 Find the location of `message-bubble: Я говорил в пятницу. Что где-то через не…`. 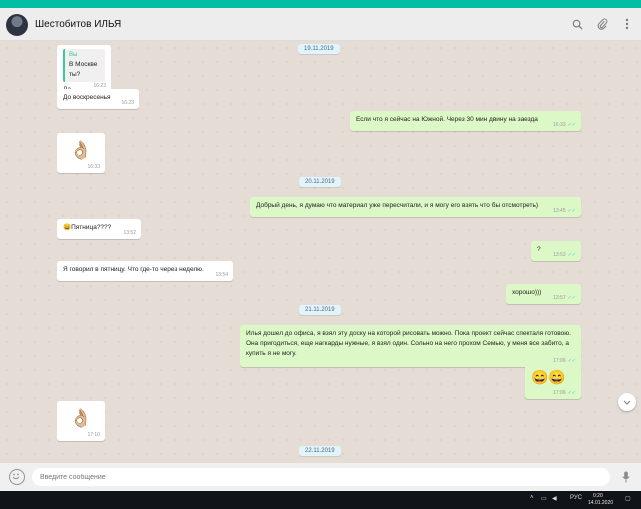

message-bubble: Я говорил в пятницу. Что где-то через не… is located at coordinates (145, 271).